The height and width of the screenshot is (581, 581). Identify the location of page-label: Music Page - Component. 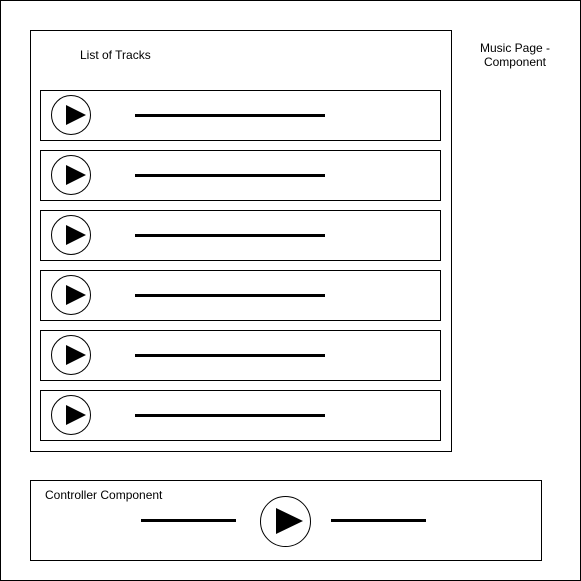
(515, 55).